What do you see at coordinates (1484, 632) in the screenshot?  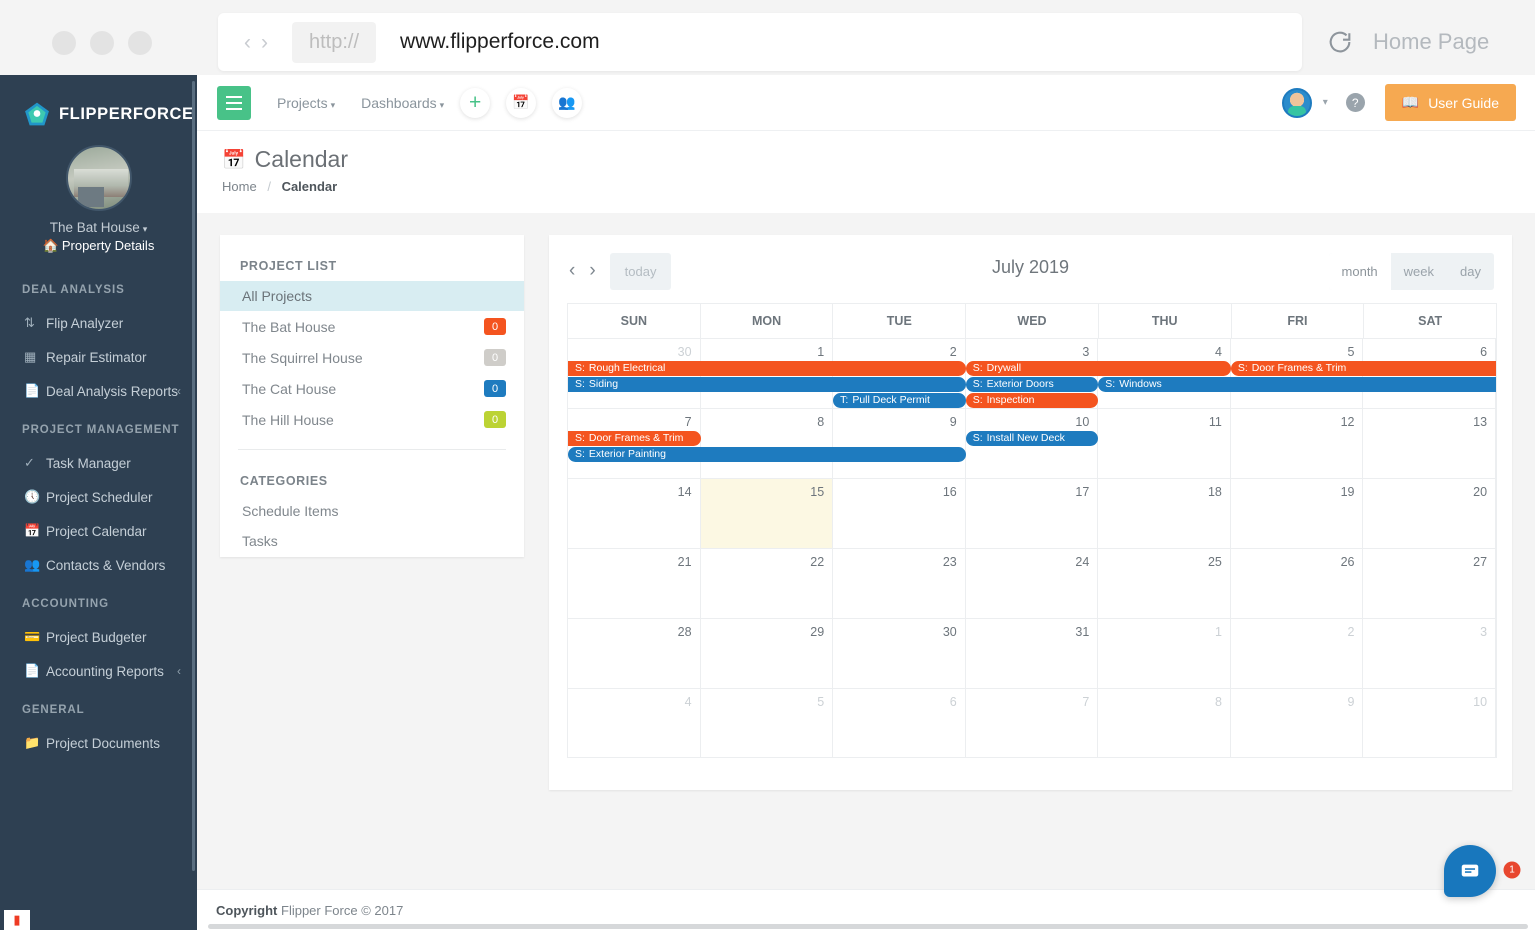 I see `calendar-day-number: 3` at bounding box center [1484, 632].